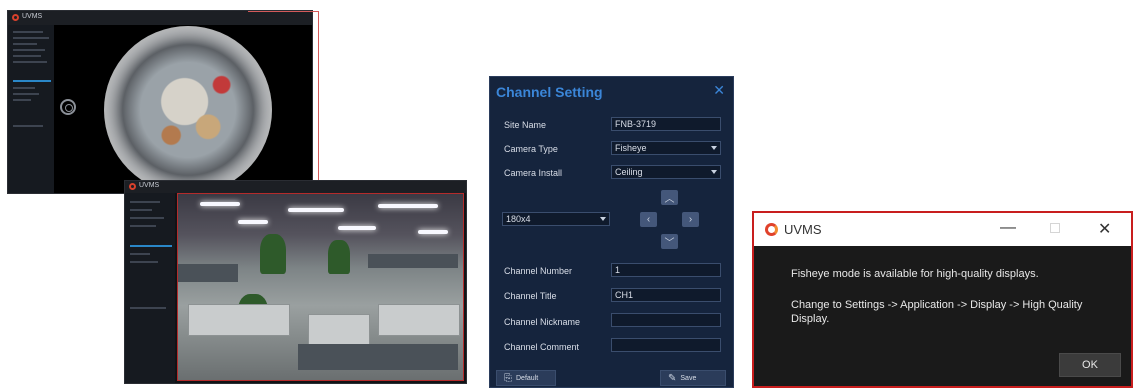  Describe the element at coordinates (525, 125) in the screenshot. I see `site-name-label: Site Name` at that location.